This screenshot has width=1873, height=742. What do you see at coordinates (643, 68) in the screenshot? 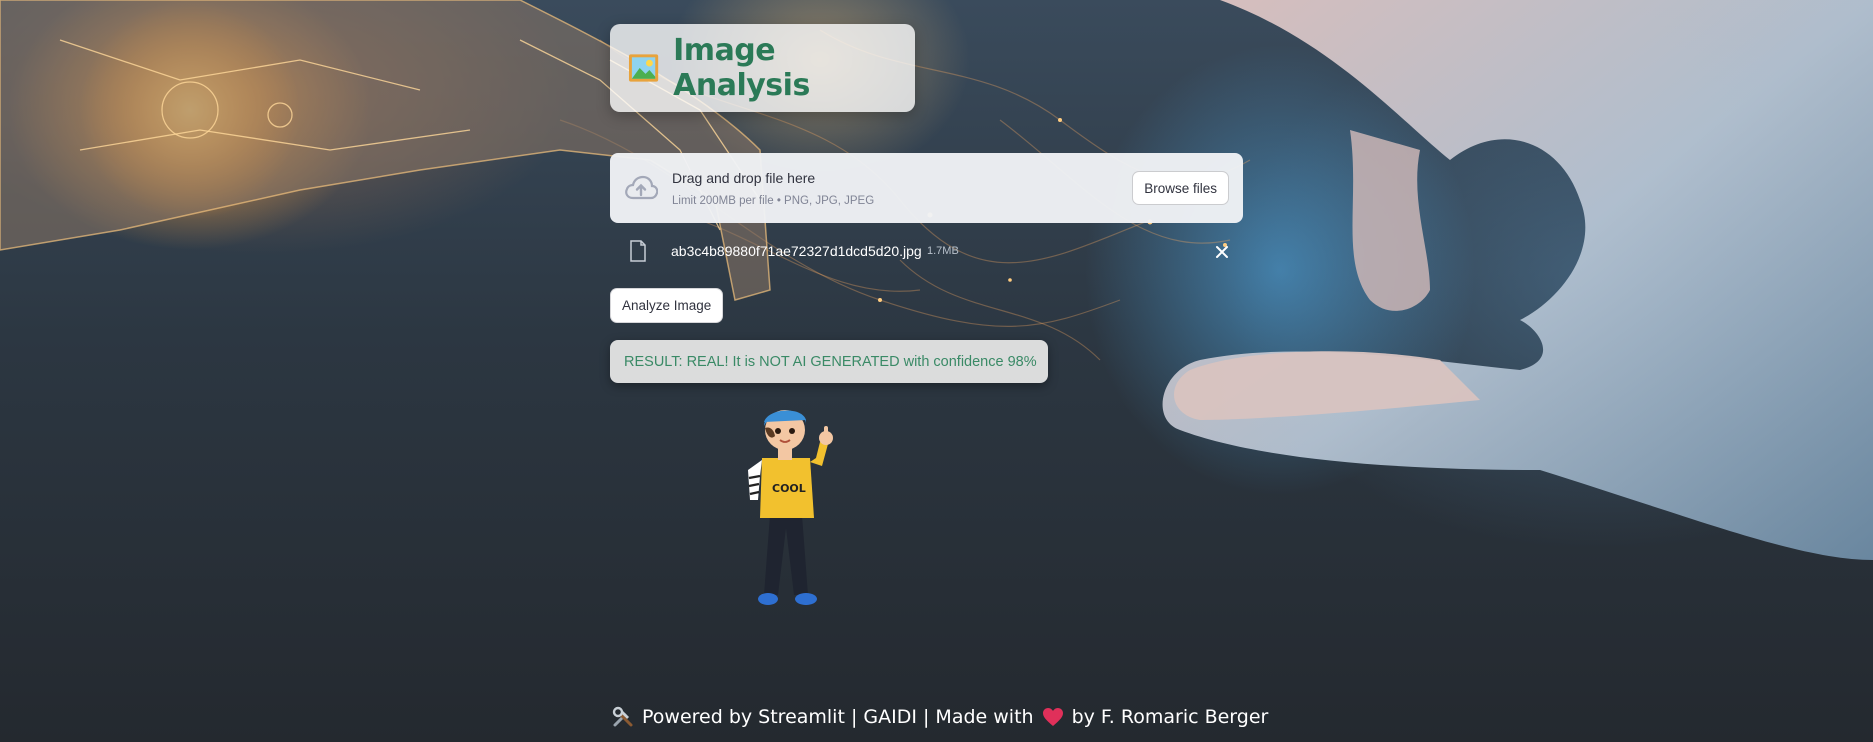
I see `framed-picture-icon` at bounding box center [643, 68].